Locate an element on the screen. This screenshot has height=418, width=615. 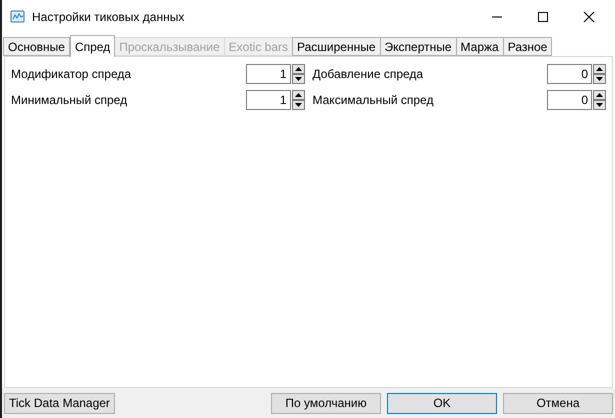
field-label: Модификатор спреда is located at coordinates (71, 74).